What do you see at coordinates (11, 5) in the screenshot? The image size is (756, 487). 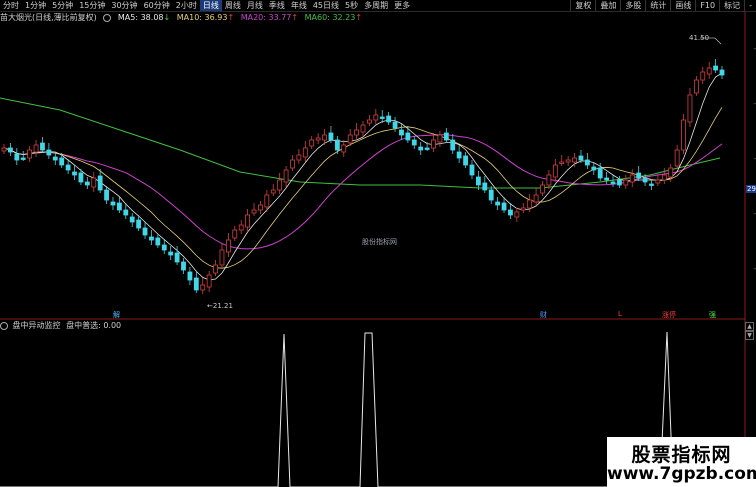 I see `tab-period: 分时` at bounding box center [11, 5].